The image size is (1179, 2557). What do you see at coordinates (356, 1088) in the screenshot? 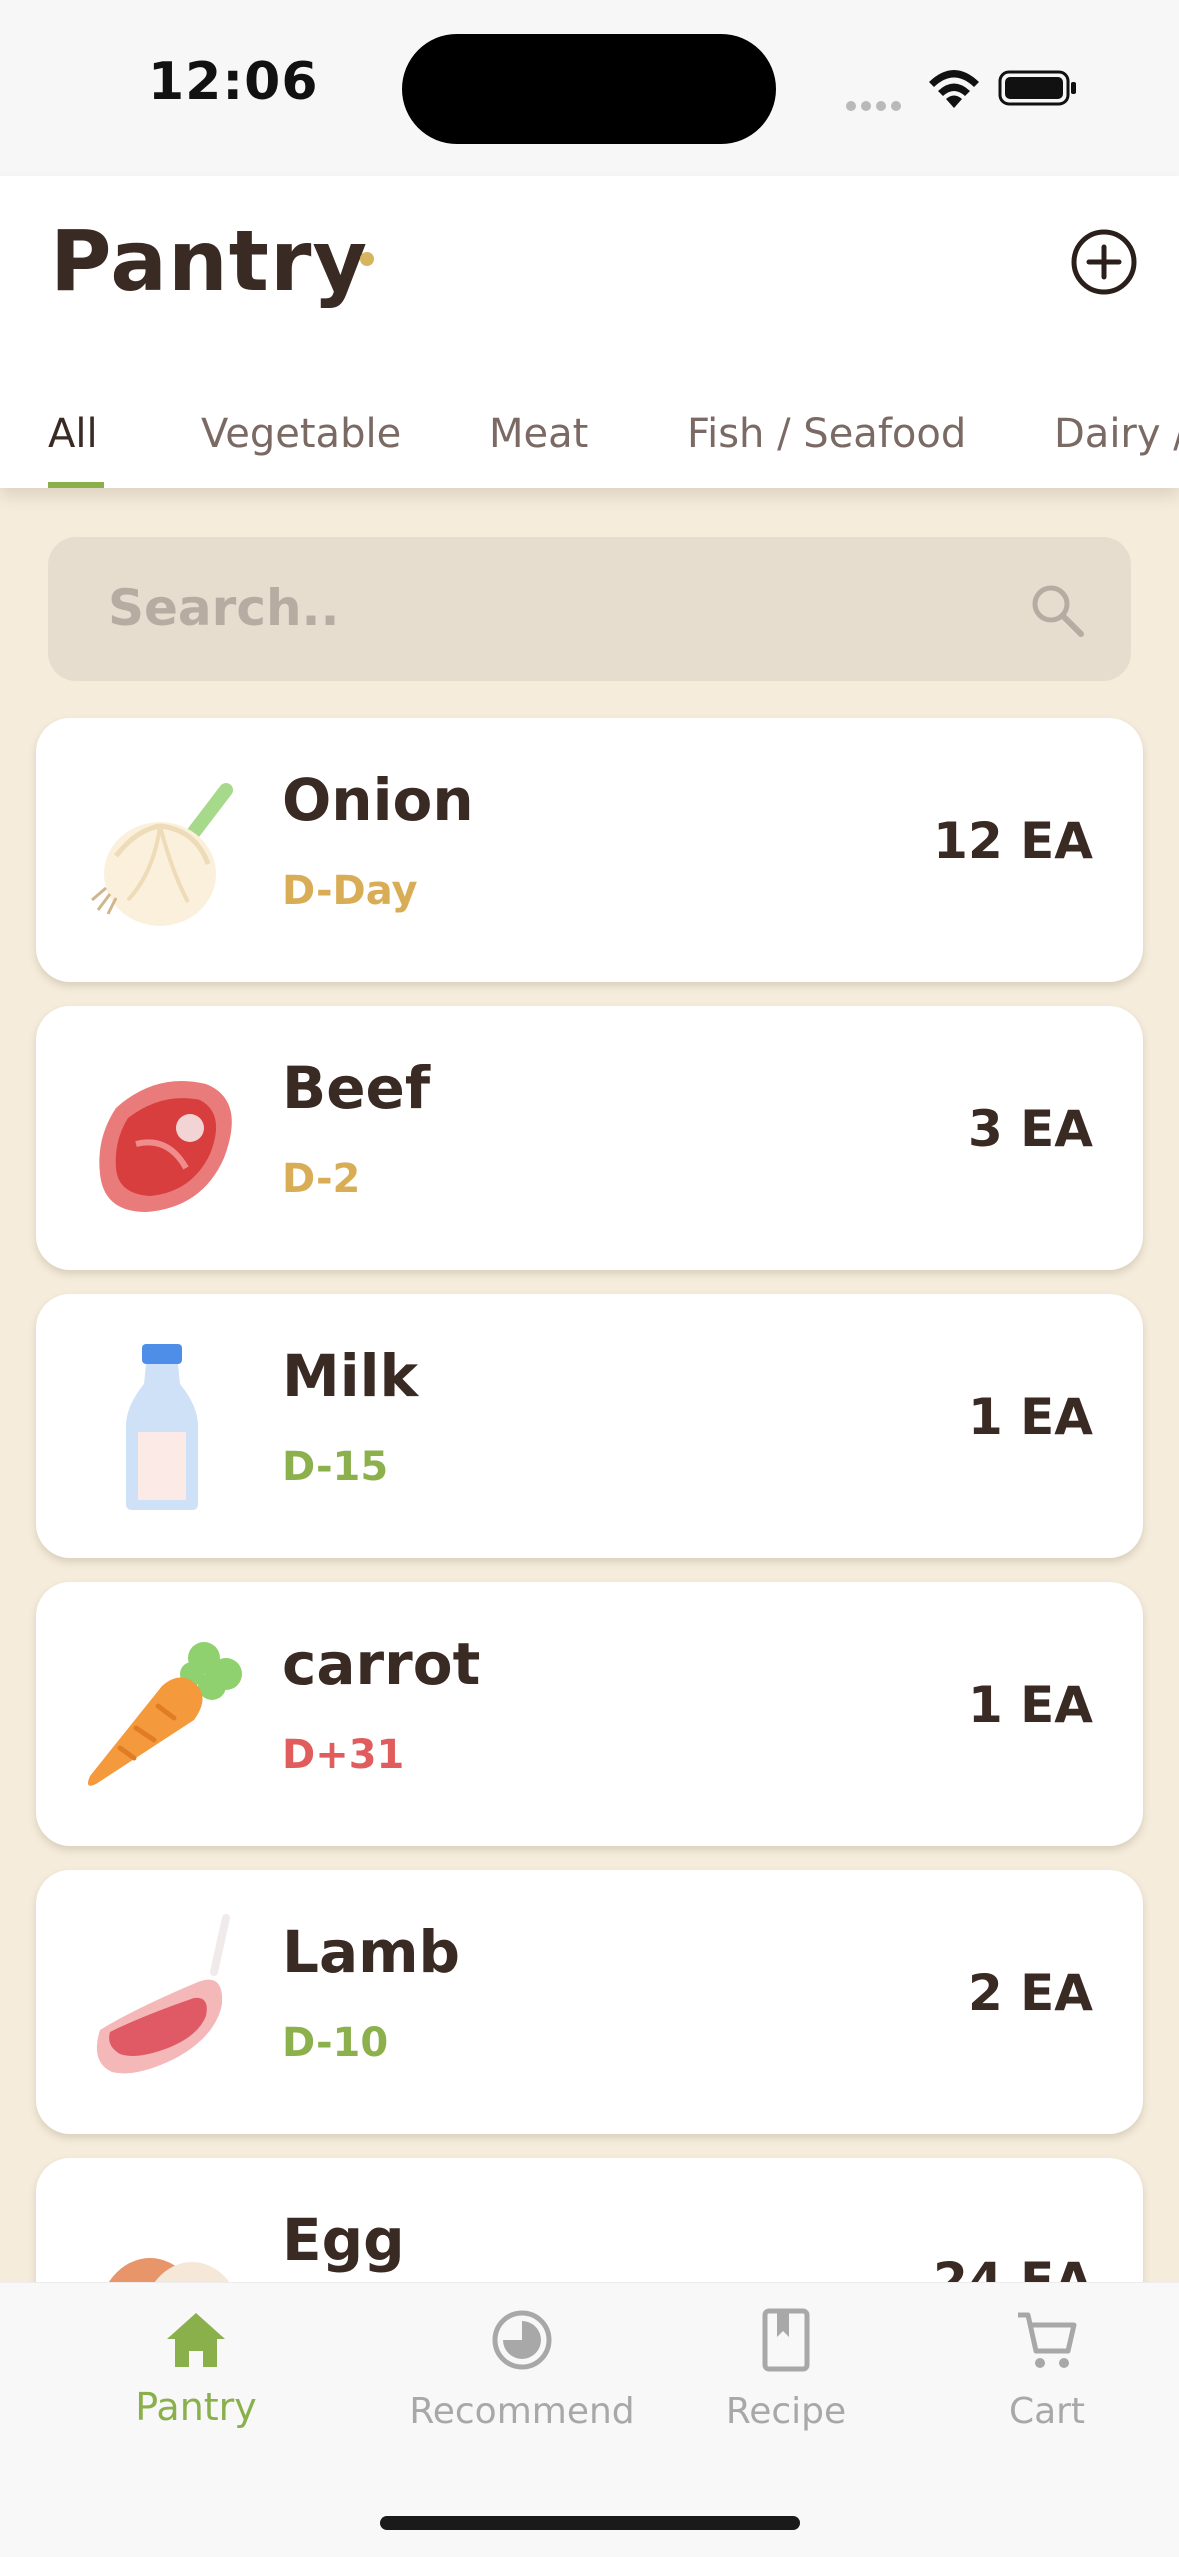
I see `item-name: Beef` at bounding box center [356, 1088].